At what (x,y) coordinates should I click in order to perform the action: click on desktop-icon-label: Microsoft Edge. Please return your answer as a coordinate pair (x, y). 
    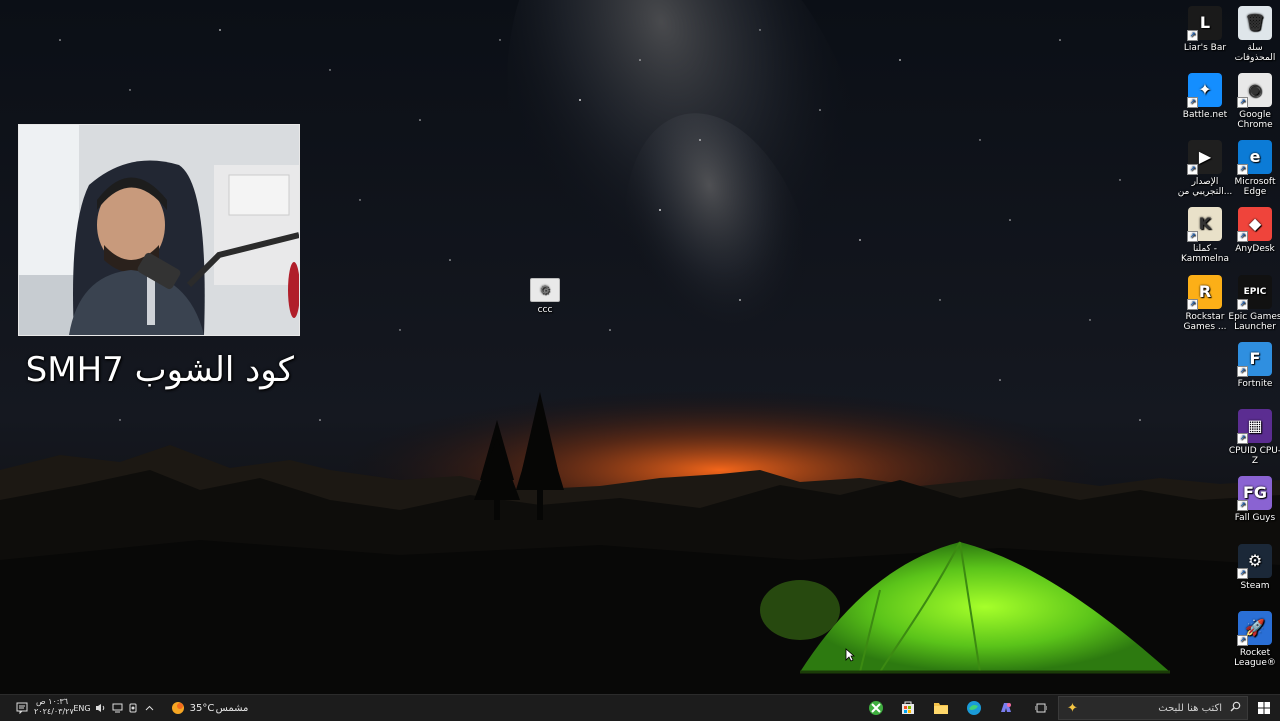
    Looking at the image, I should click on (1255, 187).